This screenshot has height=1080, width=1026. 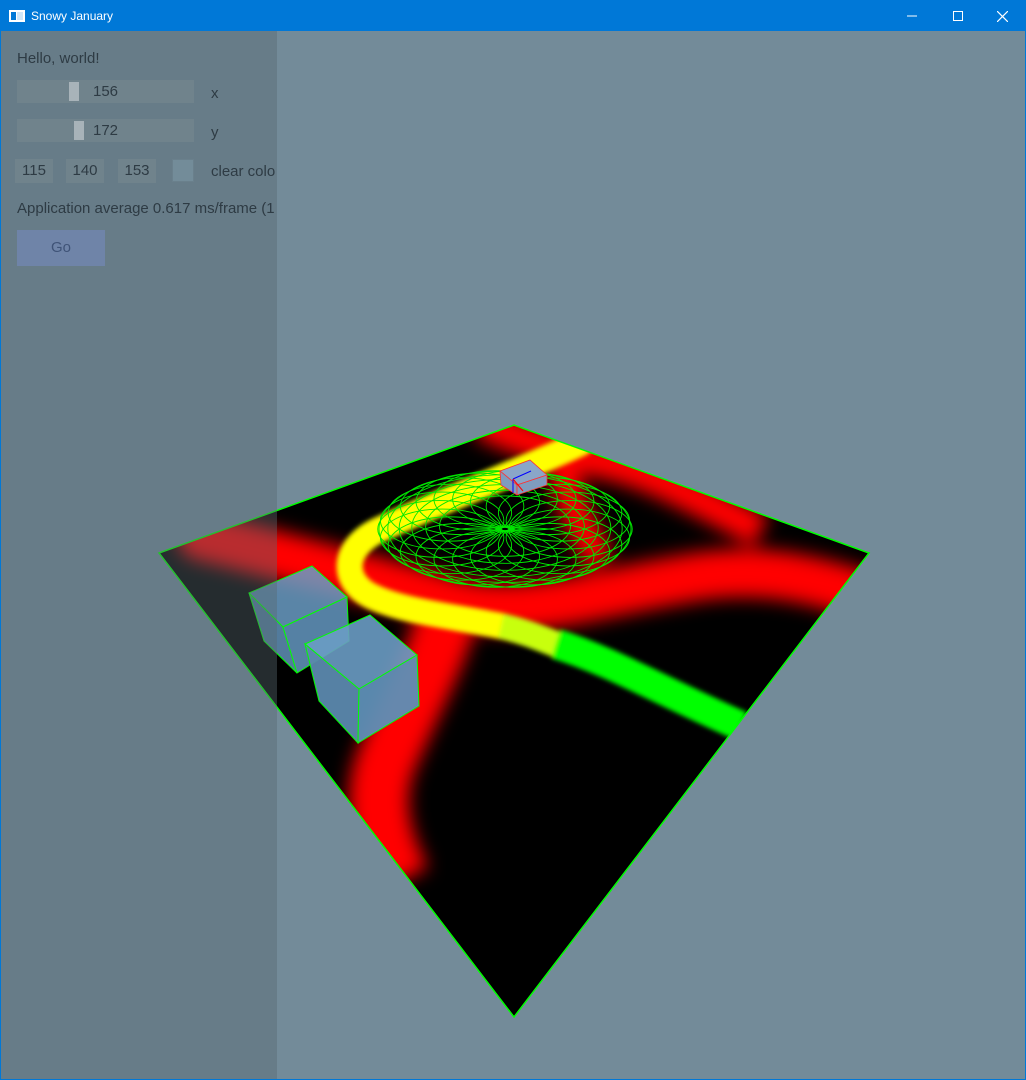 What do you see at coordinates (513, 16) in the screenshot?
I see `title-bar: Snowy January` at bounding box center [513, 16].